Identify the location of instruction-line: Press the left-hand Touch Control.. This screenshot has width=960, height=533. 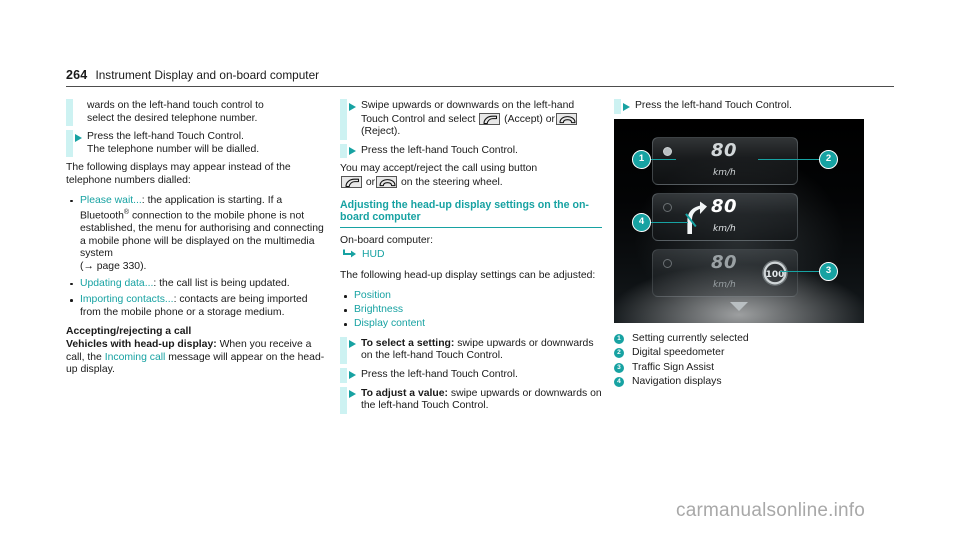
(165, 137).